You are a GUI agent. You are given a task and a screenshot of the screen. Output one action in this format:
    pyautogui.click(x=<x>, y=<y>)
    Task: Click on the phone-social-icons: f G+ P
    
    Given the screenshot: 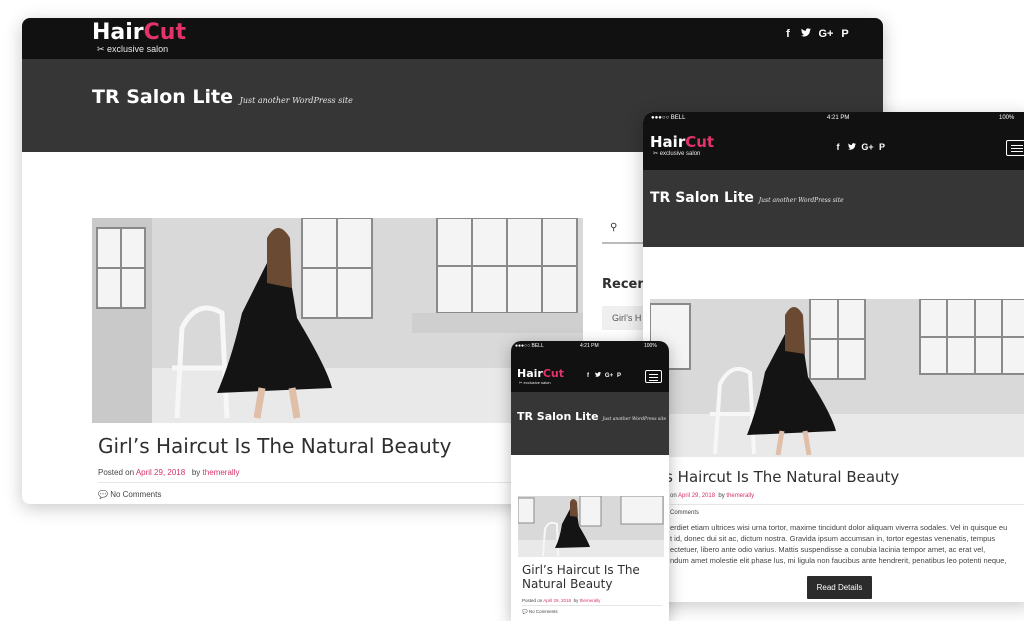 What is the action you would take?
    pyautogui.click(x=603, y=375)
    